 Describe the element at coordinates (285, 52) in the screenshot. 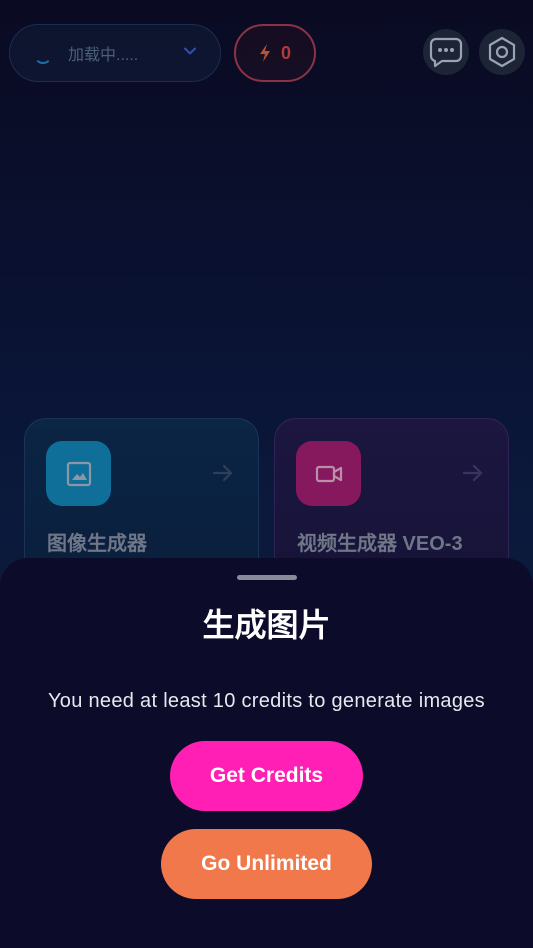

I see `credits-count: 0` at that location.